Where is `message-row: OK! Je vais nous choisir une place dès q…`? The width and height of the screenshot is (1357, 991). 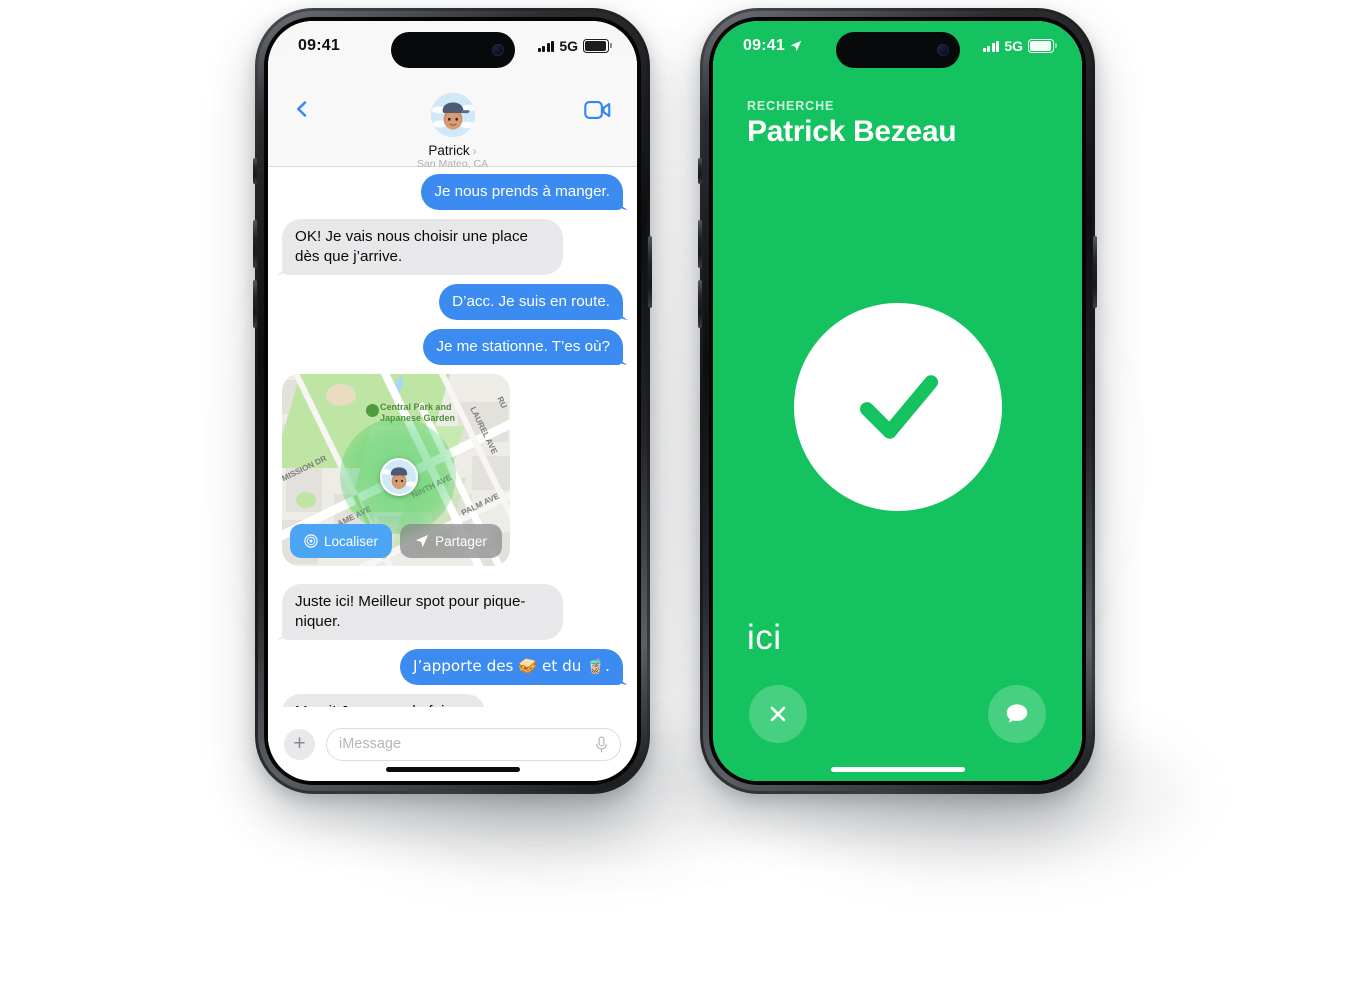
message-row: OK! Je vais nous choisir une place dès q… is located at coordinates (452, 247).